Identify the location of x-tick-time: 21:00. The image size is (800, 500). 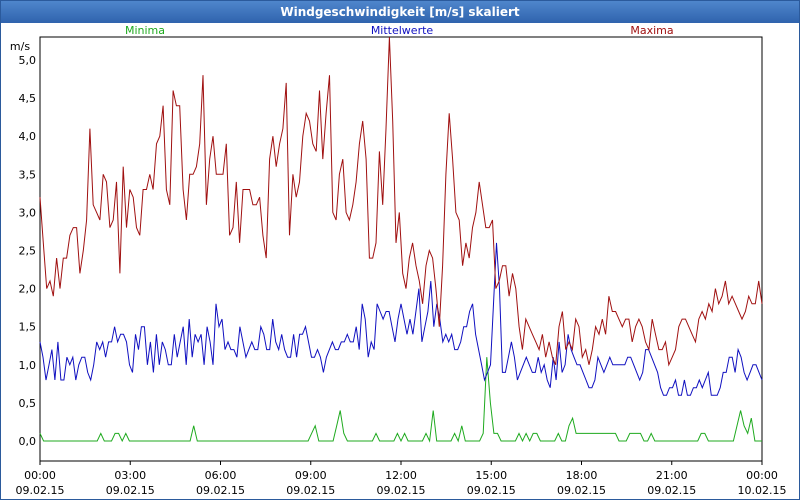
(672, 475).